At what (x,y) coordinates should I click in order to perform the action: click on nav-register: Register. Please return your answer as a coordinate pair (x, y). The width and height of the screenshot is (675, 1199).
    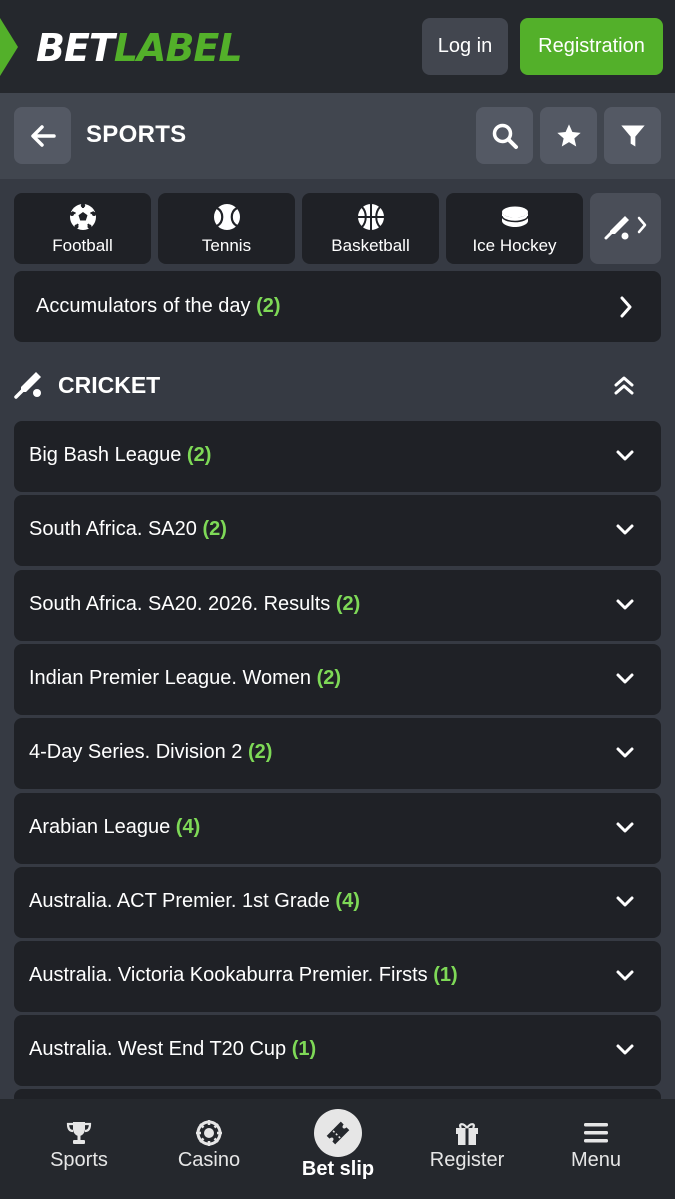
    Looking at the image, I should click on (467, 1149).